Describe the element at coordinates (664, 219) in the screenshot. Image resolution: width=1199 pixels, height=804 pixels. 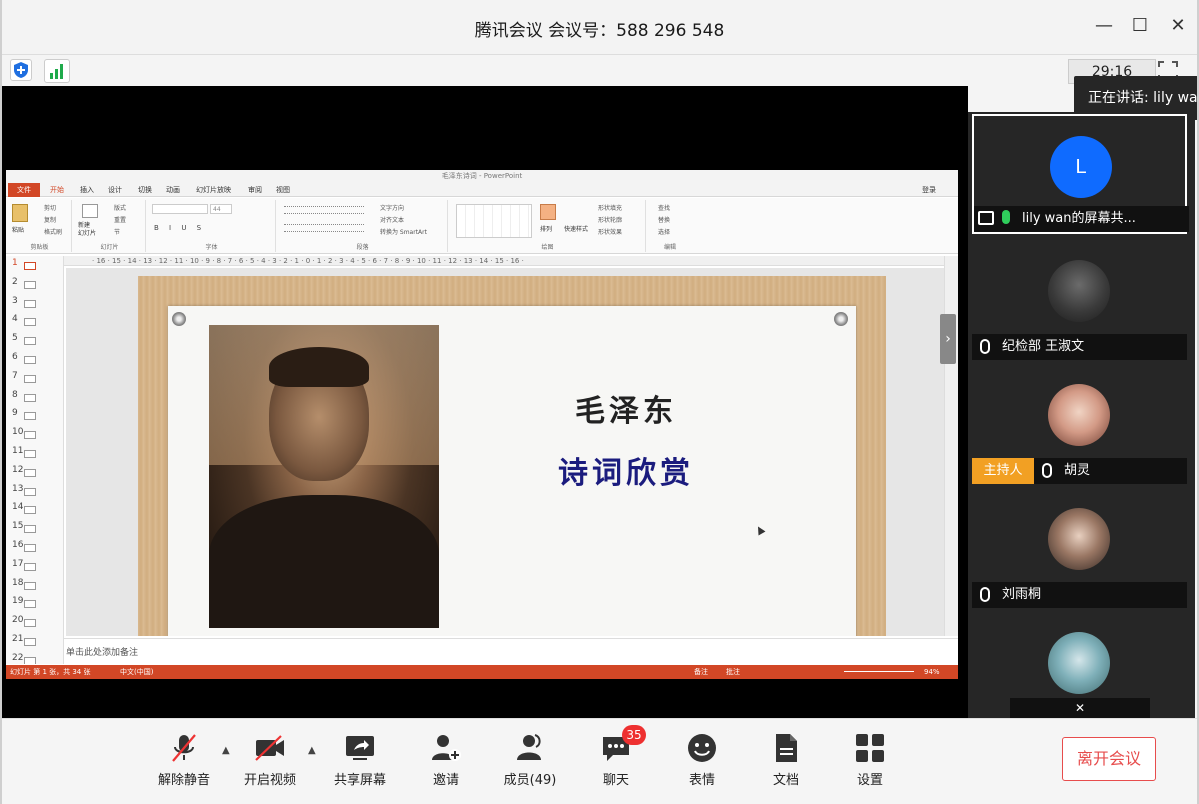
I see `replace-button: 替换` at that location.